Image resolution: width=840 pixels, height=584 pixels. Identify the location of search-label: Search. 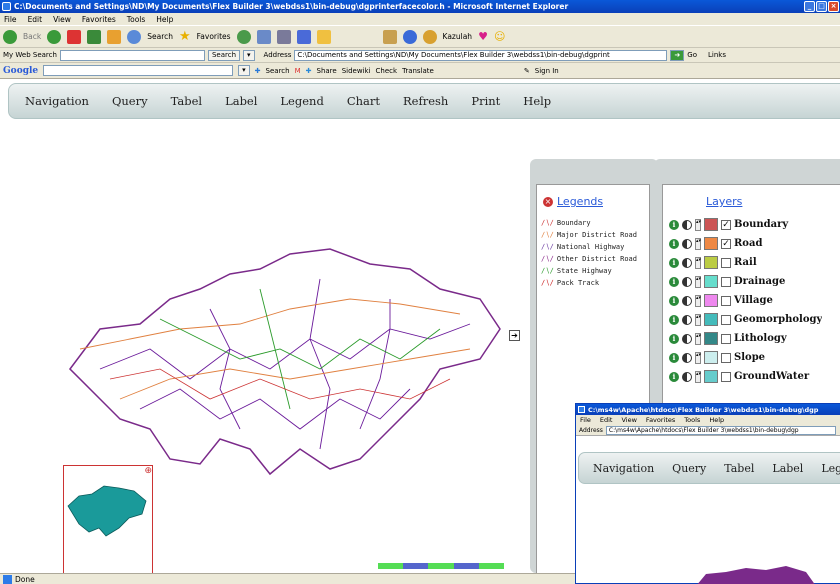
(160, 36).